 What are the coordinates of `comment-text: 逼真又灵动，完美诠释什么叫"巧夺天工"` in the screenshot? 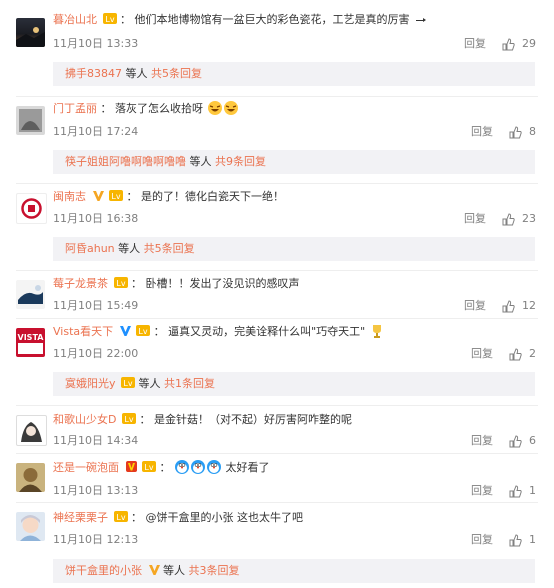 It's located at (267, 331).